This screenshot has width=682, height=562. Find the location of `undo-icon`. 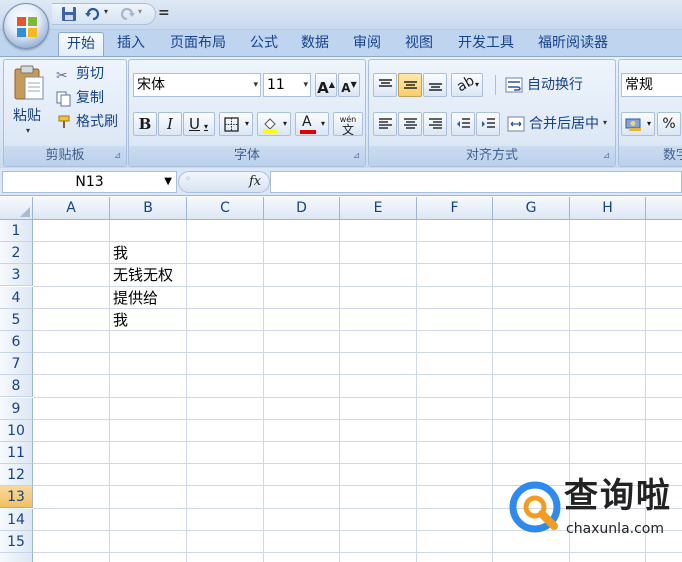

undo-icon is located at coordinates (93, 14).